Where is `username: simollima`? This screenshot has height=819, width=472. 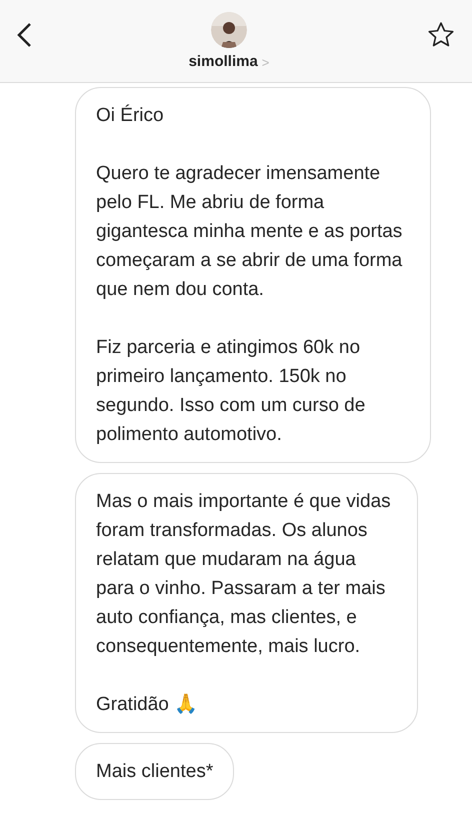 username: simollima is located at coordinates (223, 62).